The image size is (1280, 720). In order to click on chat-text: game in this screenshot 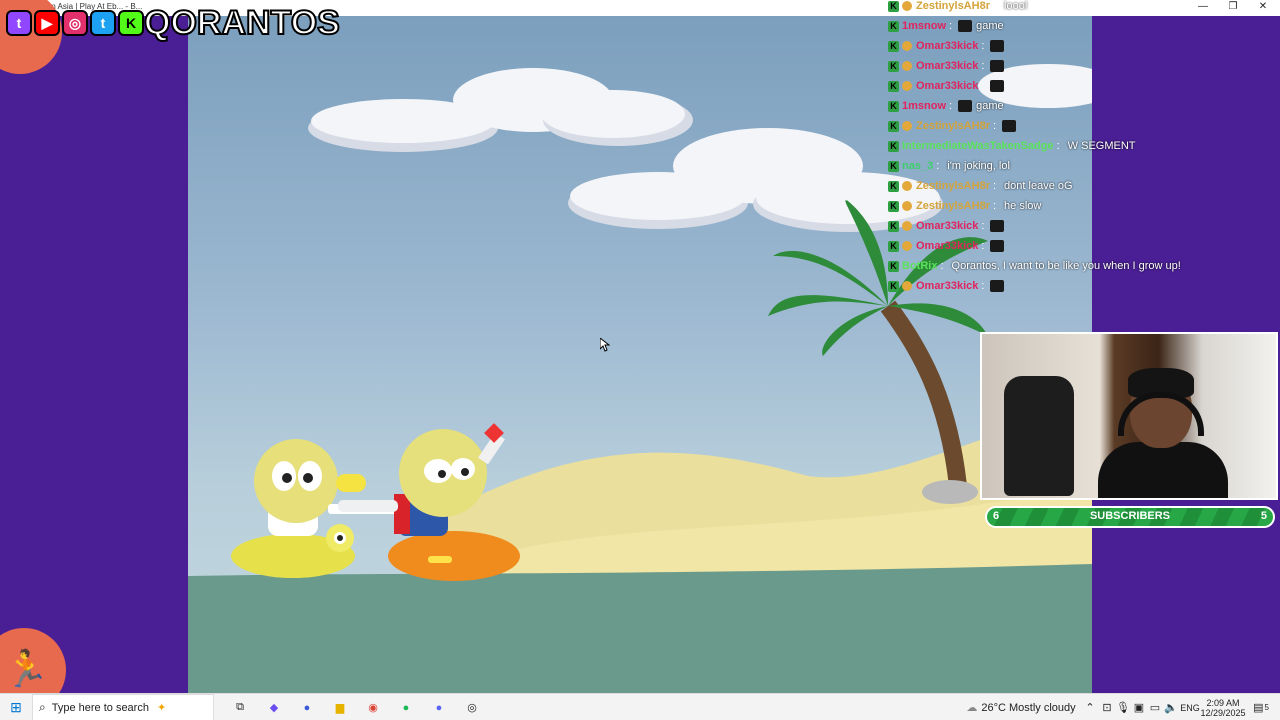, I will do `click(990, 106)`.